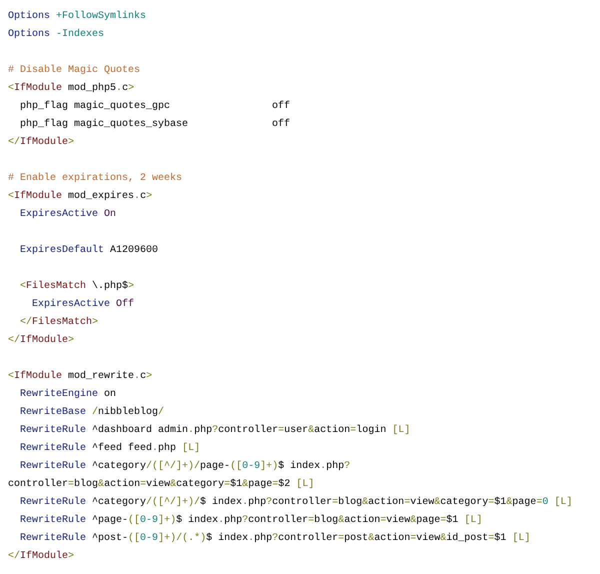 This screenshot has height=574, width=600. Describe the element at coordinates (88, 251) in the screenshot. I see `code-line: ExpiresDefault A1209600` at that location.